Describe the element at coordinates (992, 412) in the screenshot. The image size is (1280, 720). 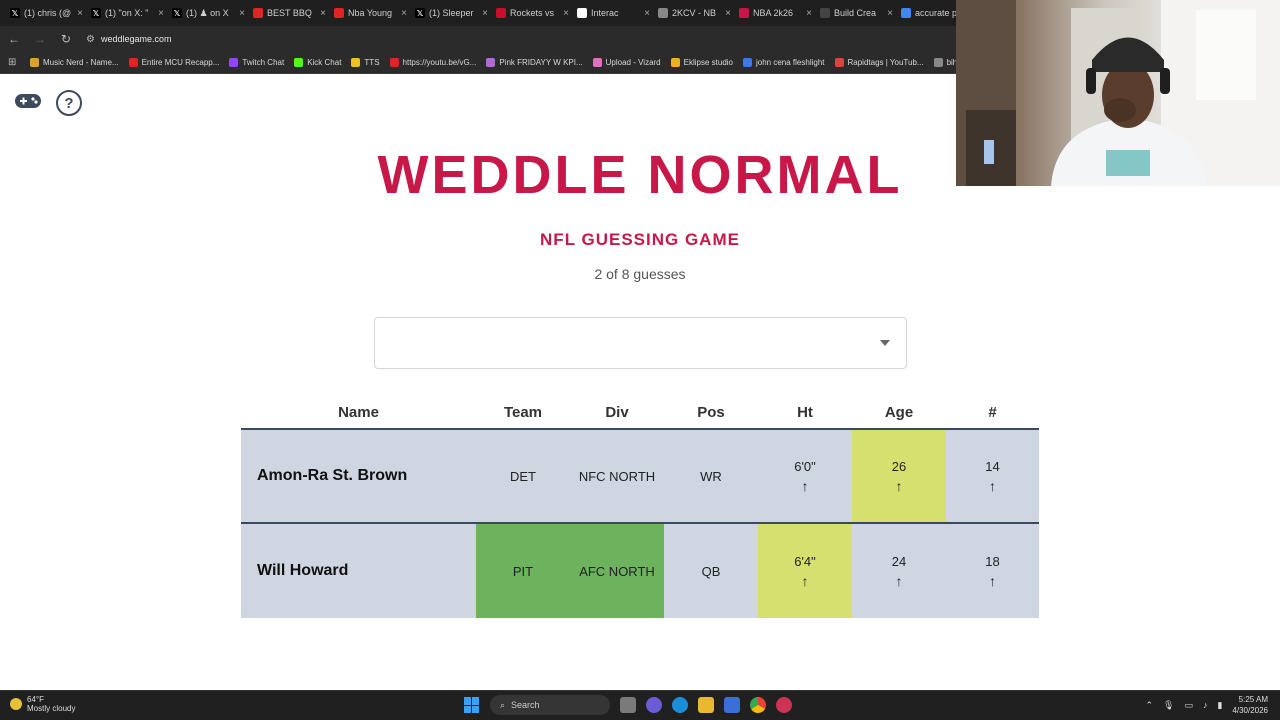
I see `col-number-header: #` at that location.